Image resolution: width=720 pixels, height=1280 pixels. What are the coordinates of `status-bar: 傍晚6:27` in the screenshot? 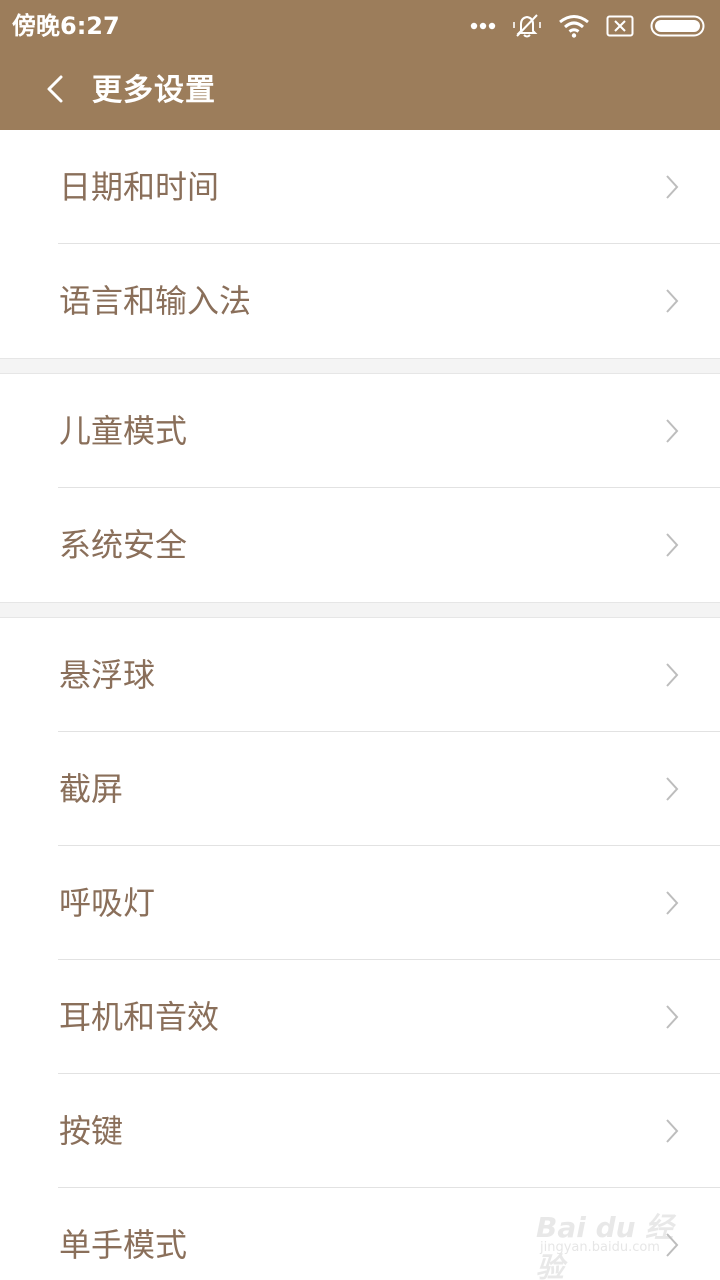 It's located at (360, 26).